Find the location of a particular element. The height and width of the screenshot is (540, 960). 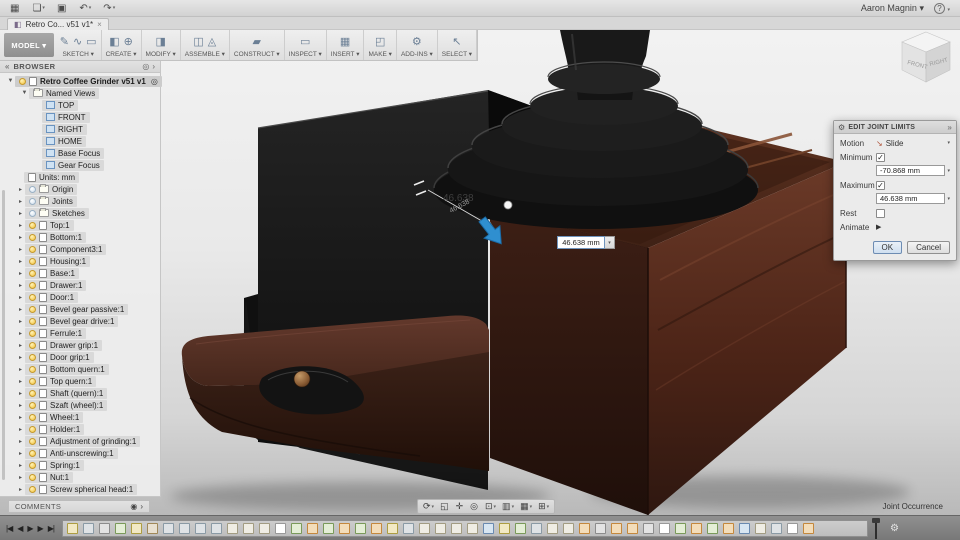

tree-view-item: Gear Focus is located at coordinates (80, 165).